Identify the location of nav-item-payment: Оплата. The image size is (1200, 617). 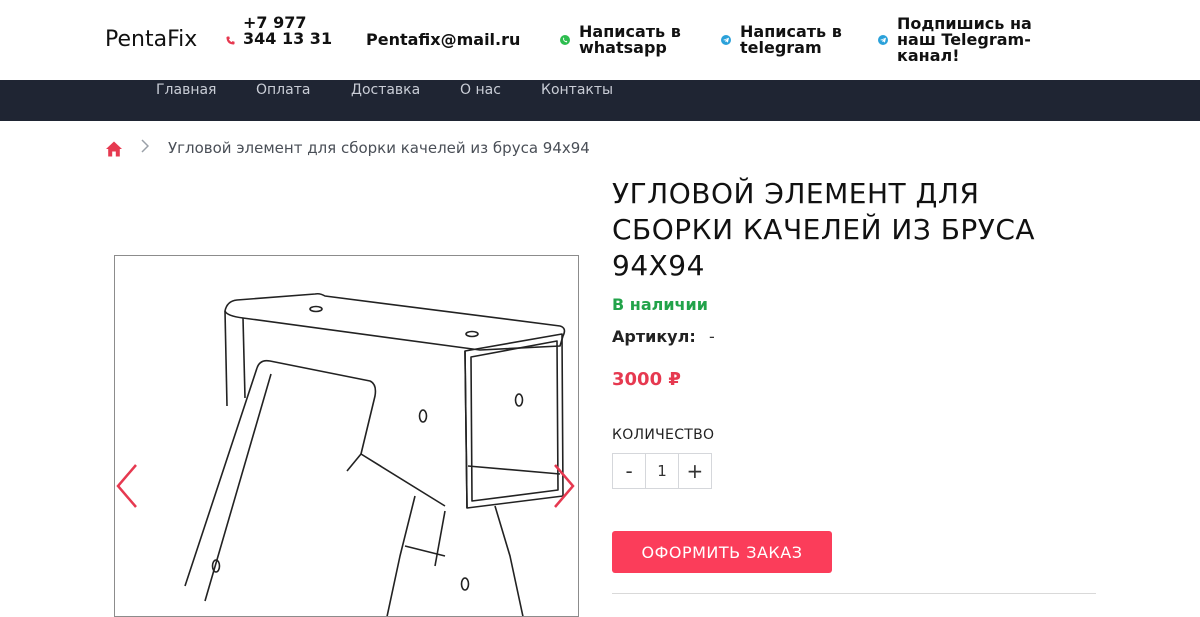
(283, 90).